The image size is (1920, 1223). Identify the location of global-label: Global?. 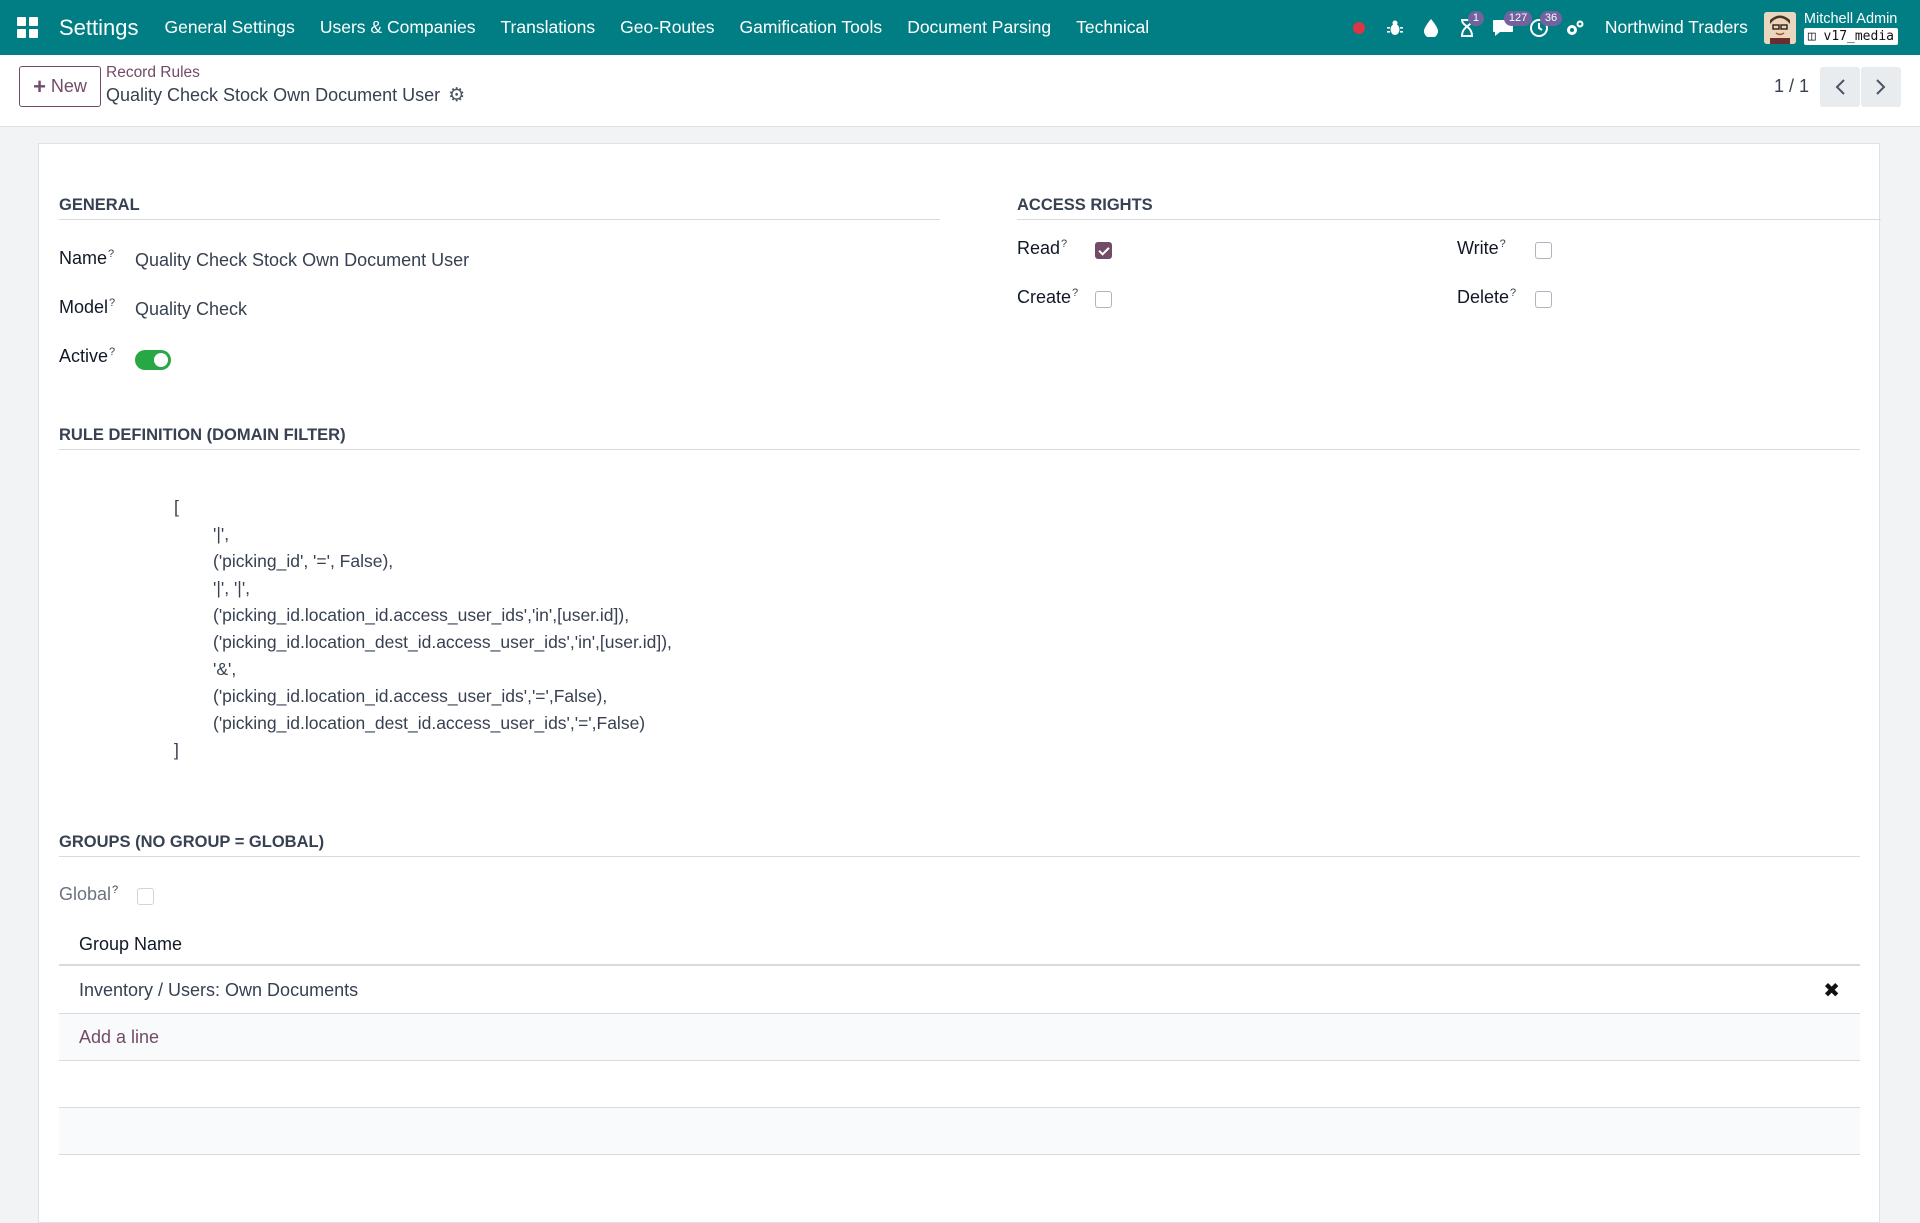
(88, 894).